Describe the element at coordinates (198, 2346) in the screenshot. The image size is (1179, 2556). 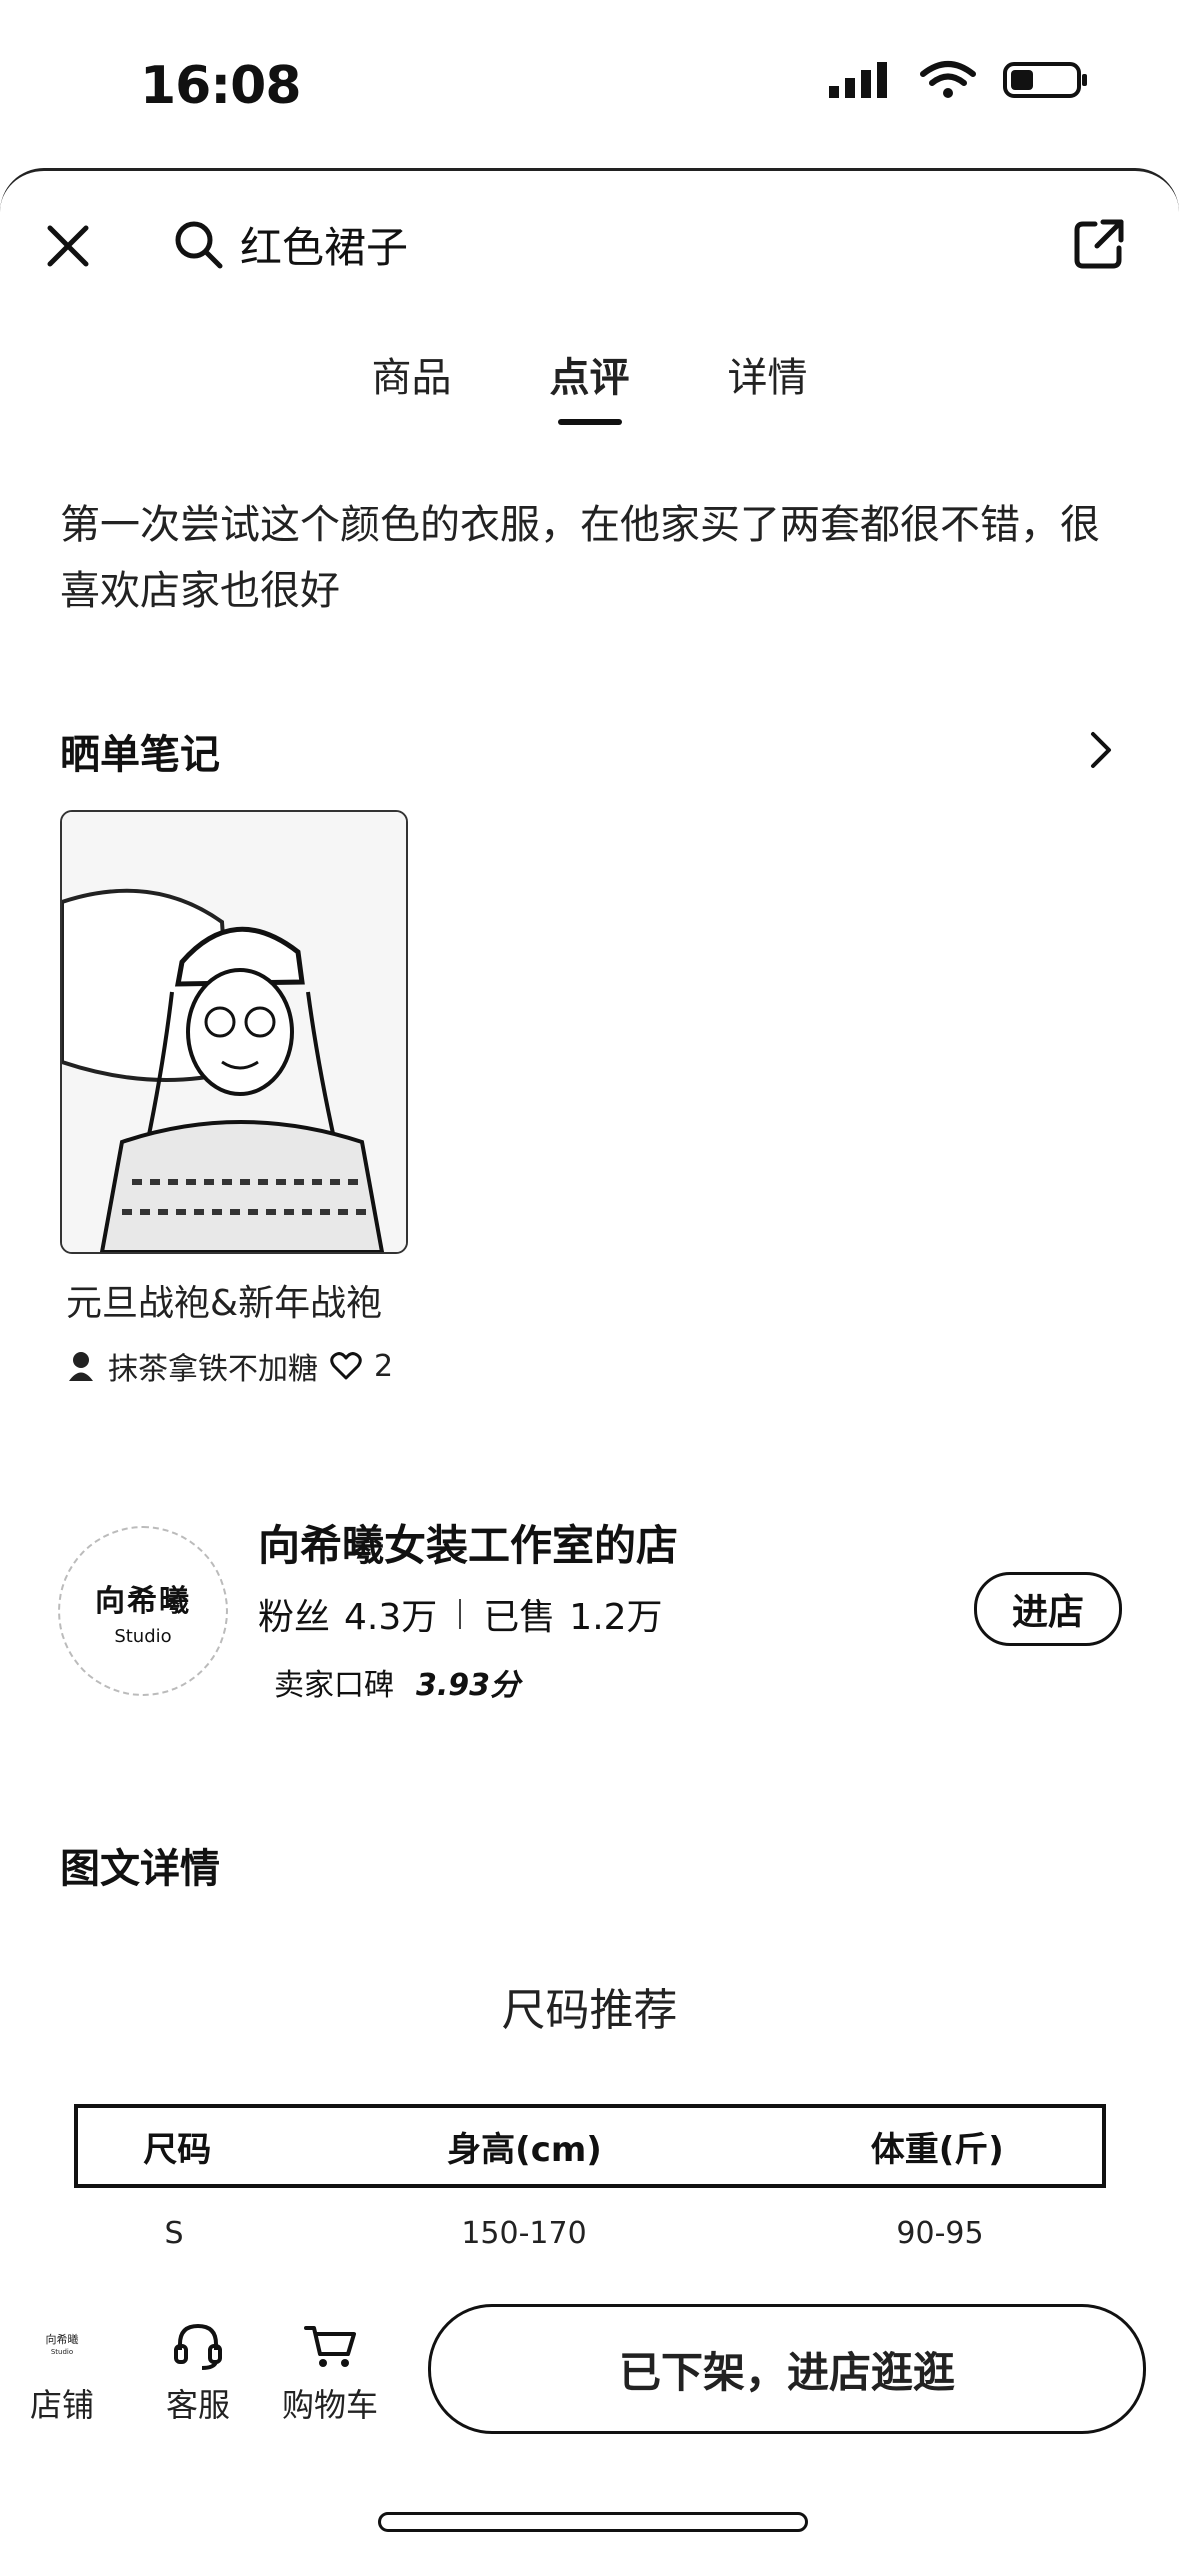
I see `headset-icon` at that location.